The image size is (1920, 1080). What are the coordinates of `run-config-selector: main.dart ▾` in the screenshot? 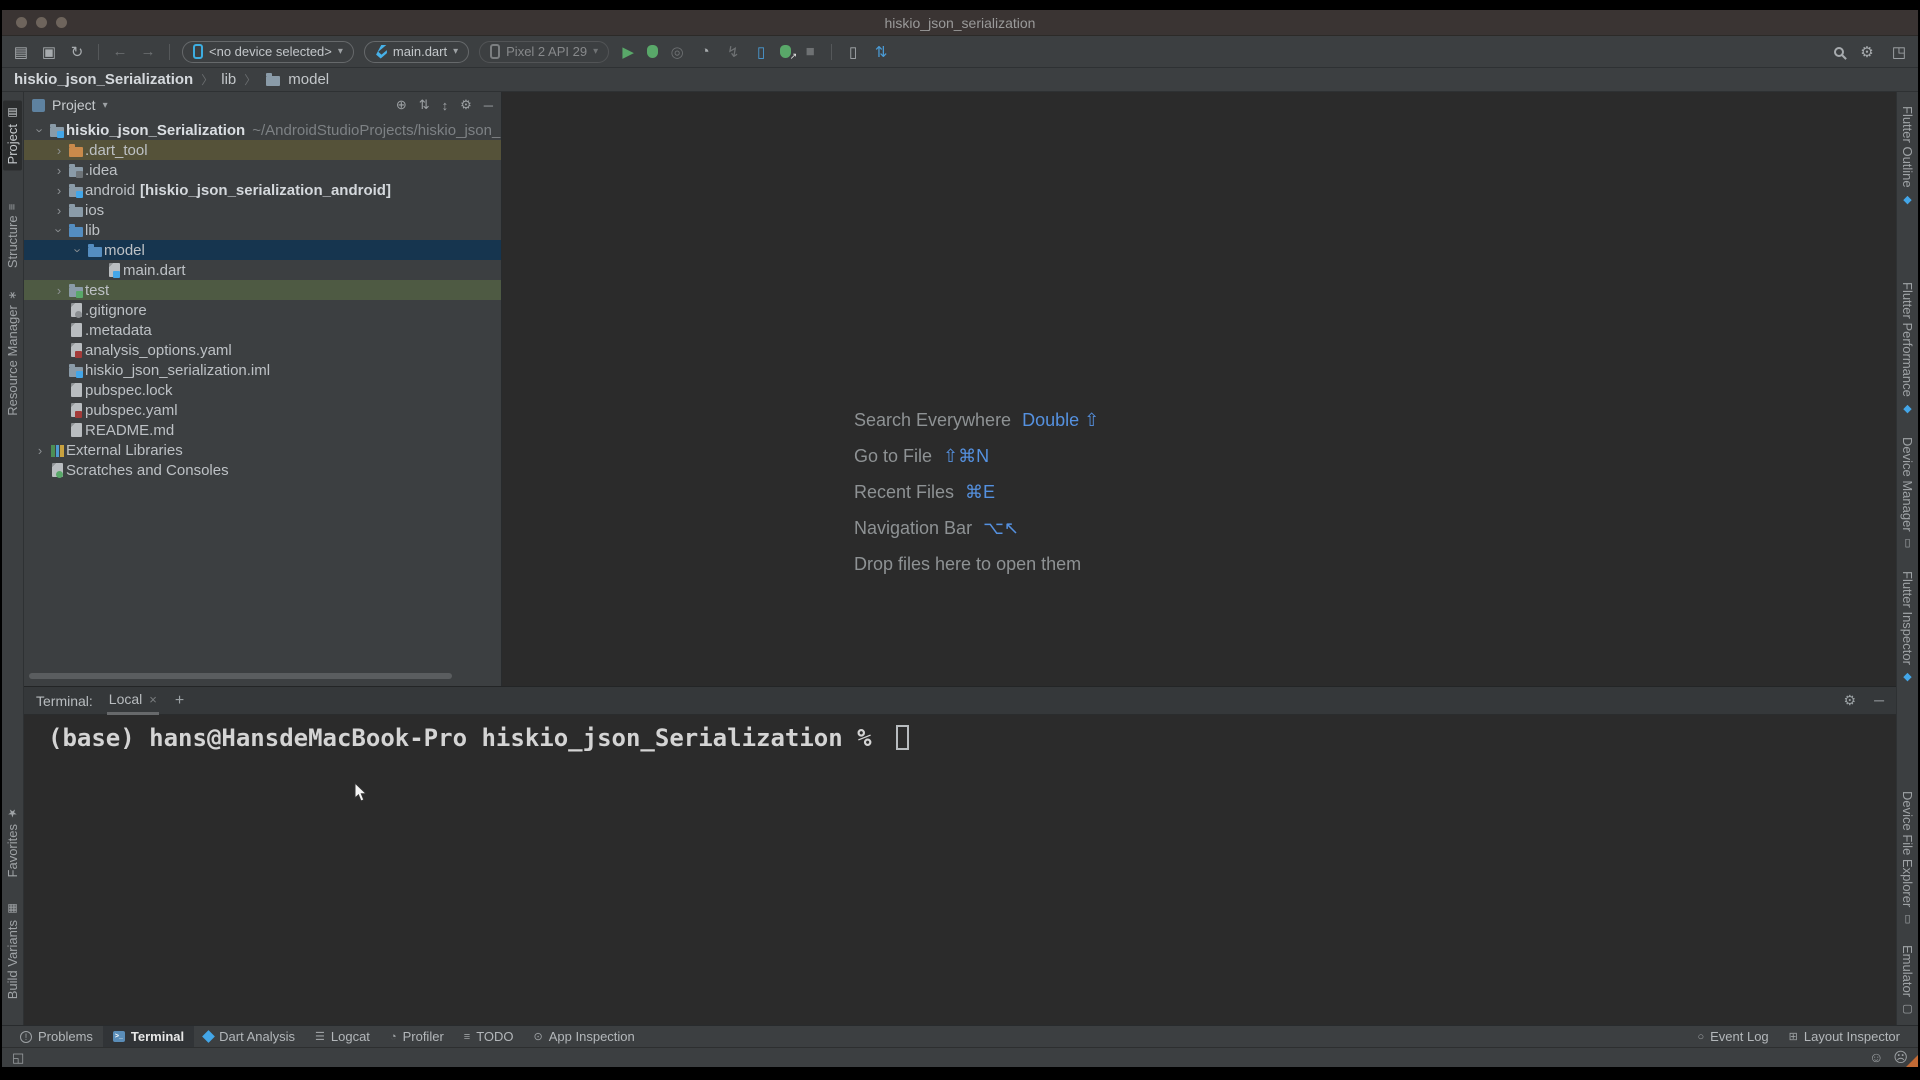 It's located at (416, 51).